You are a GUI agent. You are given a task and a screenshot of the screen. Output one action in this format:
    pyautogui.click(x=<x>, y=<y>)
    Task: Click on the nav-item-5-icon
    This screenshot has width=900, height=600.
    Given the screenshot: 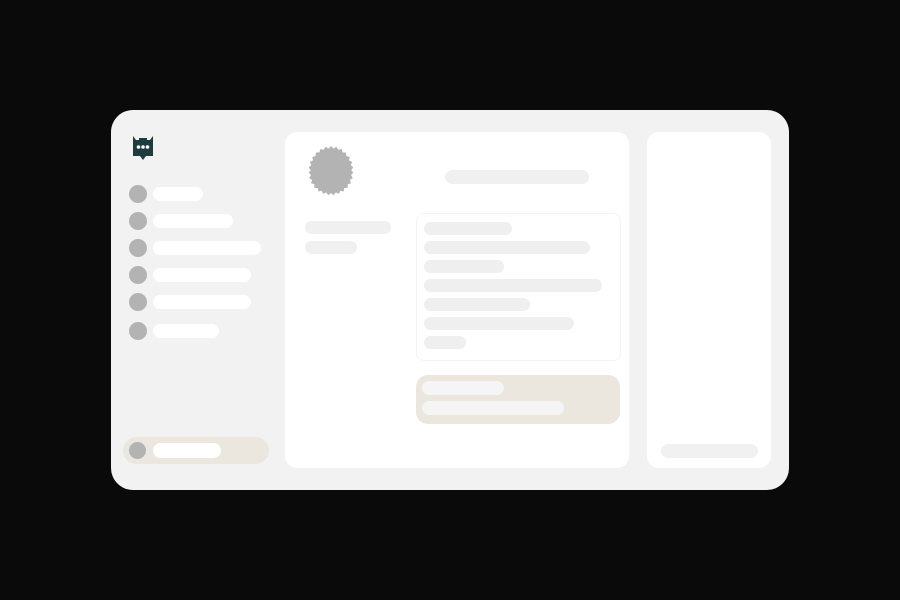 What is the action you would take?
    pyautogui.click(x=138, y=302)
    